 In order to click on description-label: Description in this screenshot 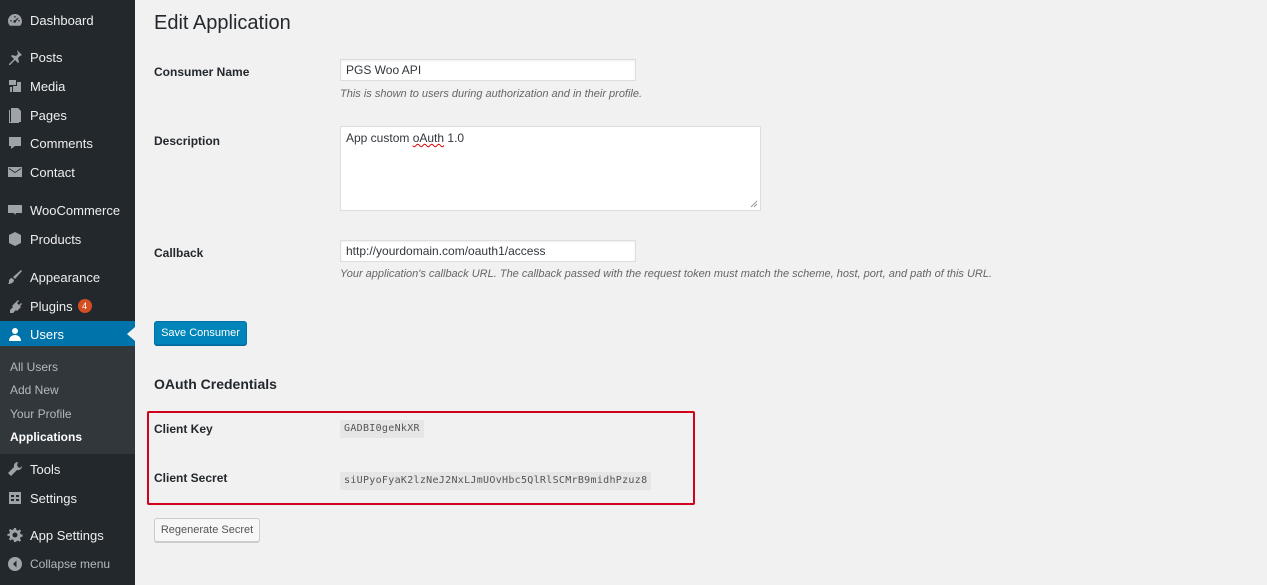, I will do `click(187, 141)`.